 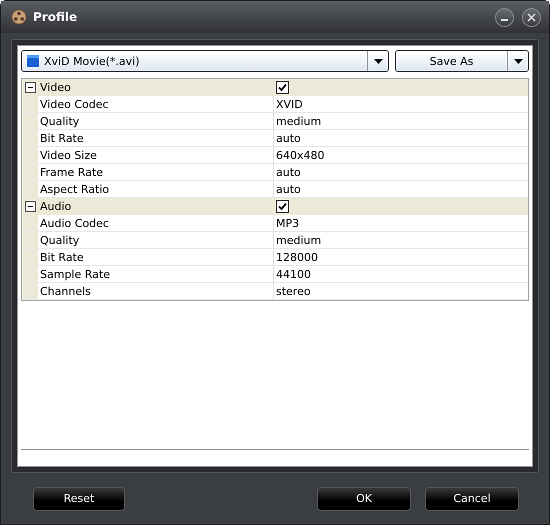 I want to click on film-reel-icon, so click(x=19, y=17).